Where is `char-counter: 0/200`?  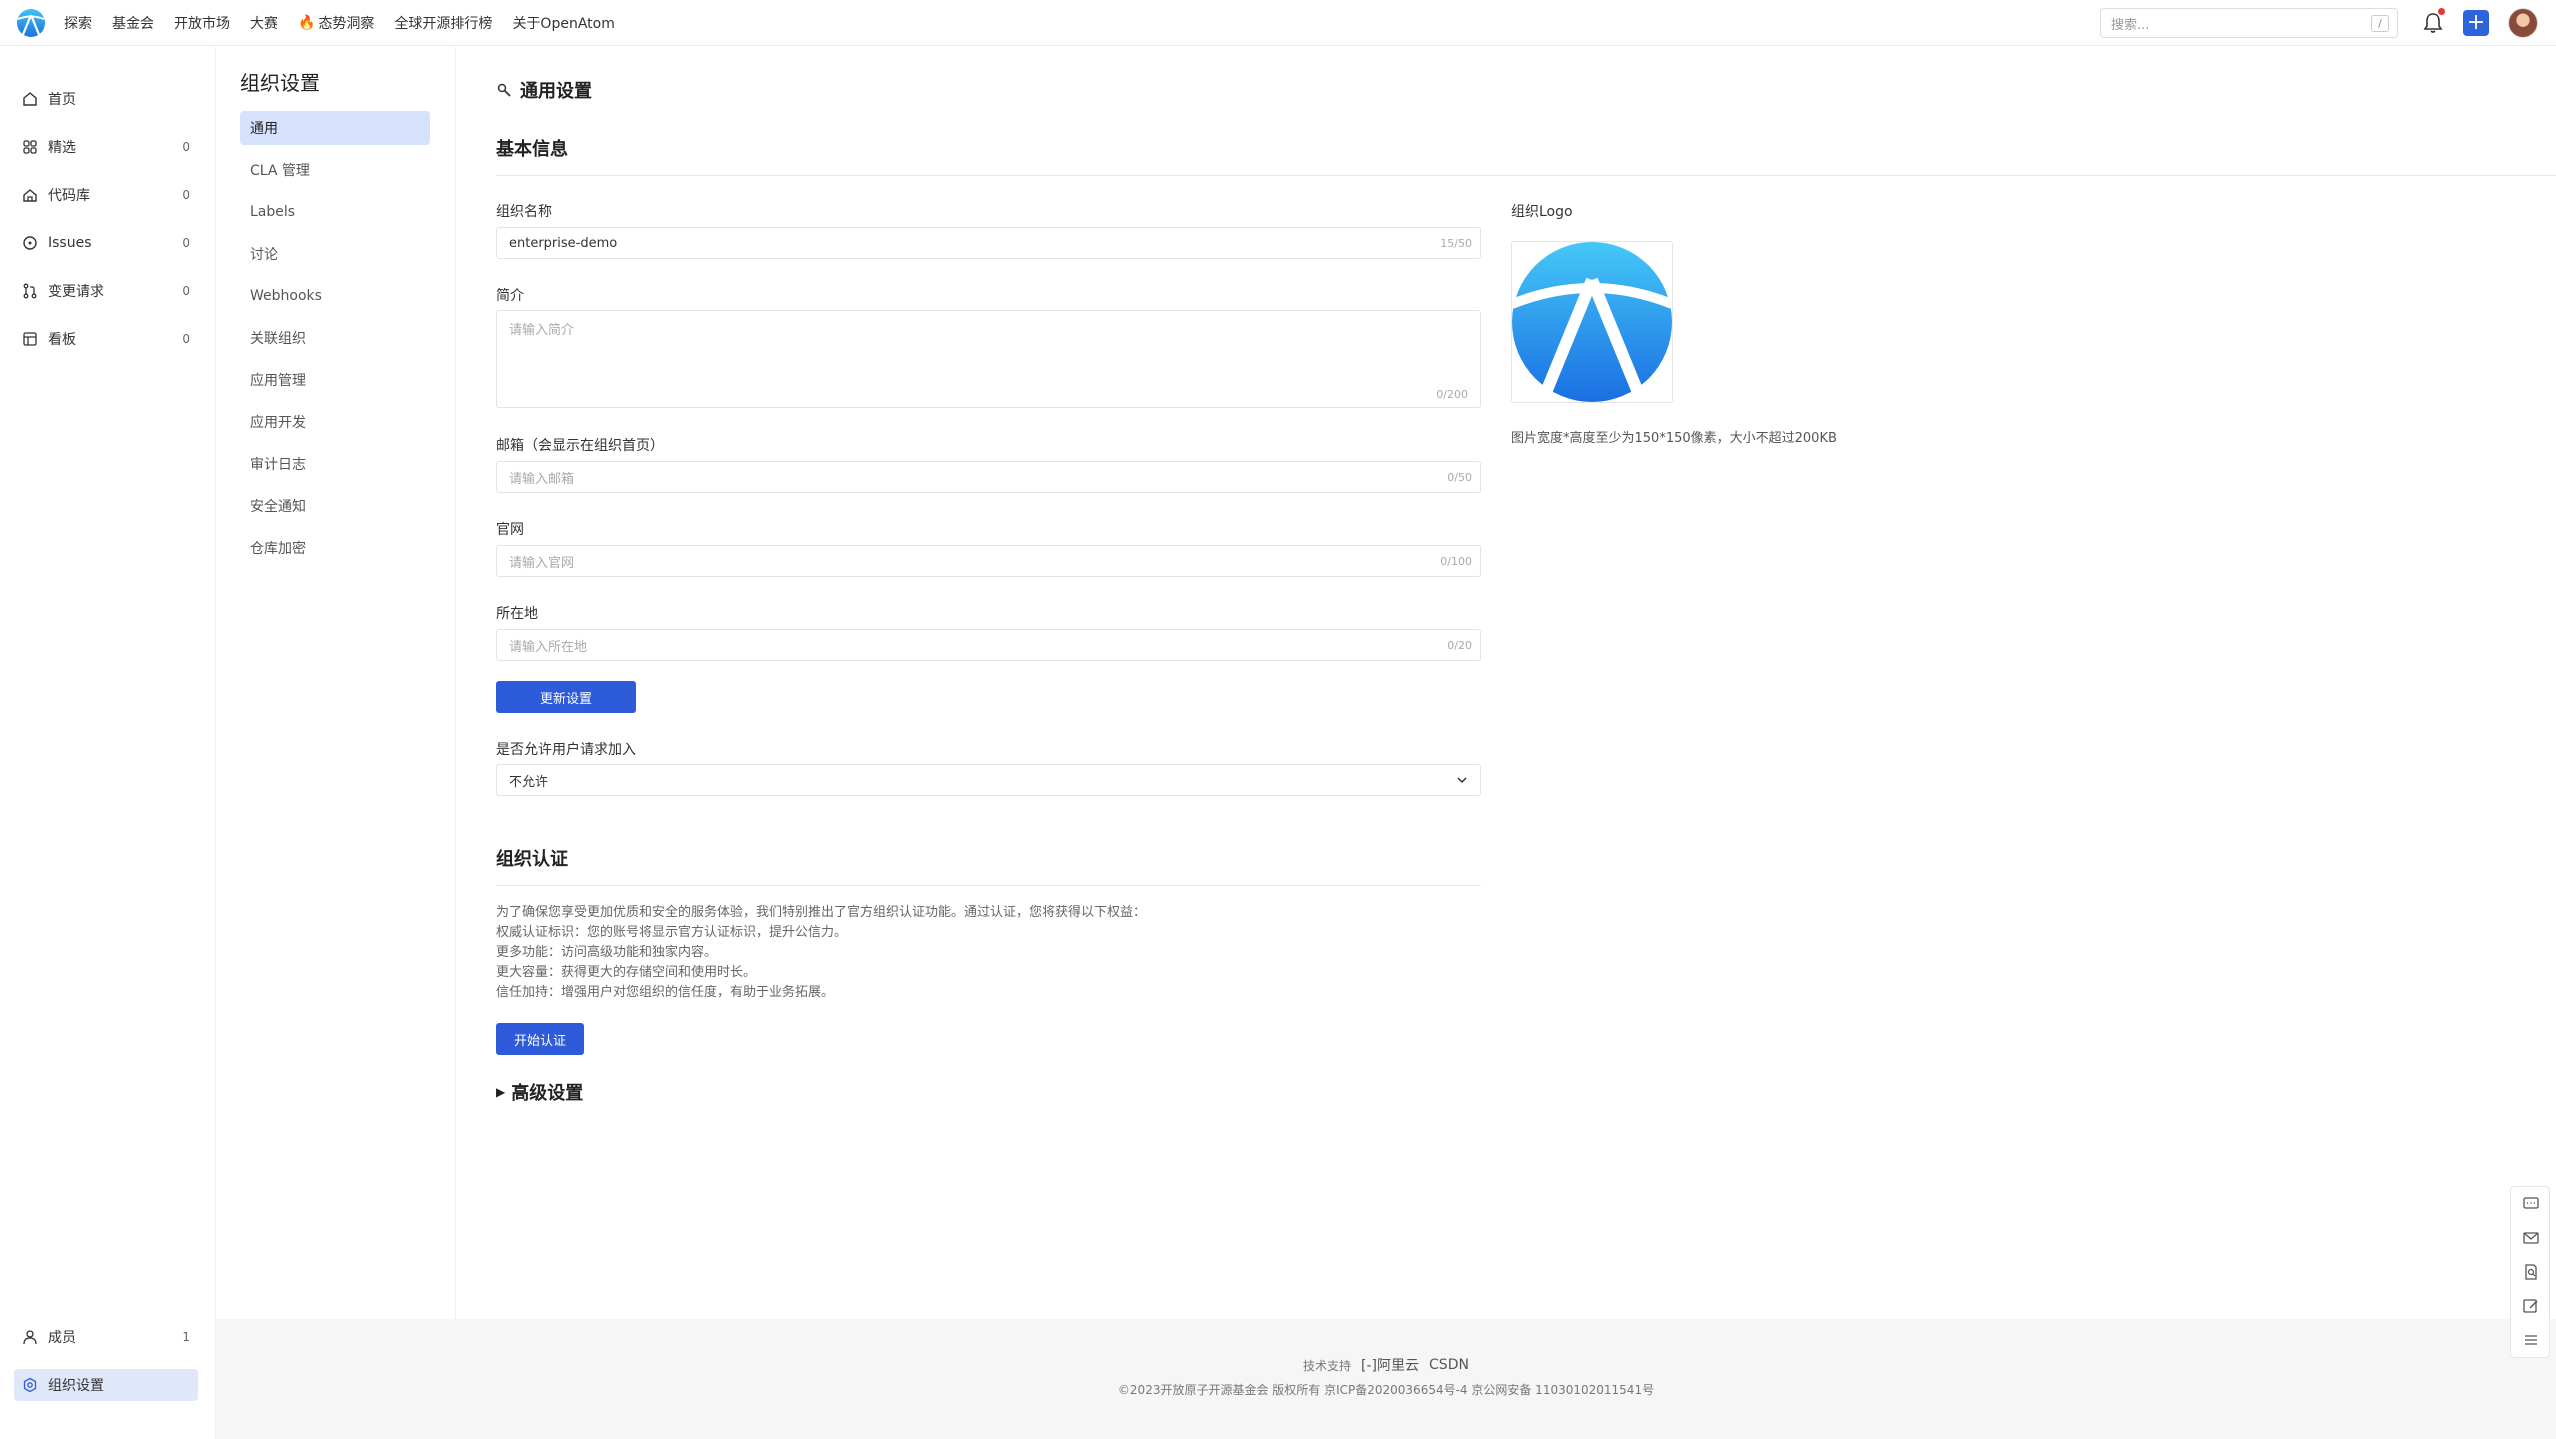
char-counter: 0/200 is located at coordinates (1452, 394).